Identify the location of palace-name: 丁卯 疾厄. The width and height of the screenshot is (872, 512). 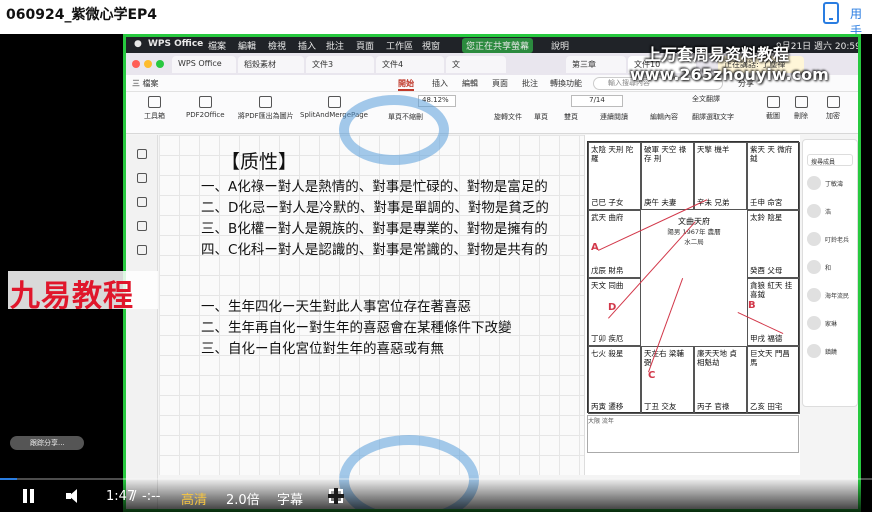
(607, 338).